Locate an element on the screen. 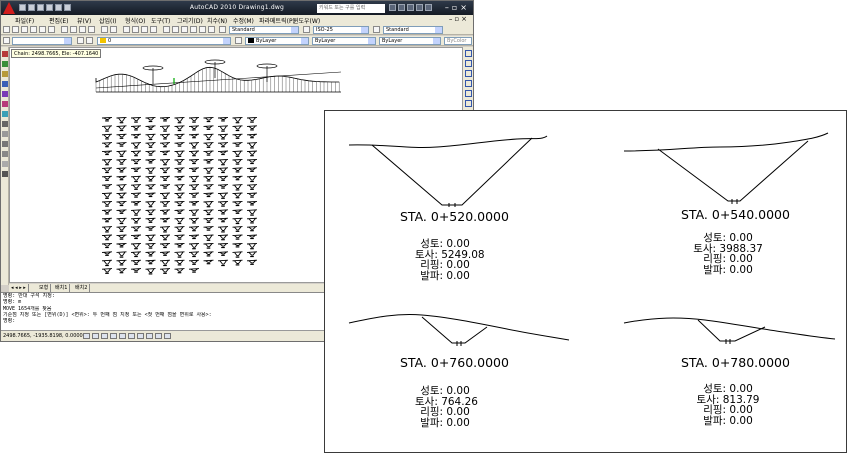  menu-file: 파일(F) is located at coordinates (24, 20).